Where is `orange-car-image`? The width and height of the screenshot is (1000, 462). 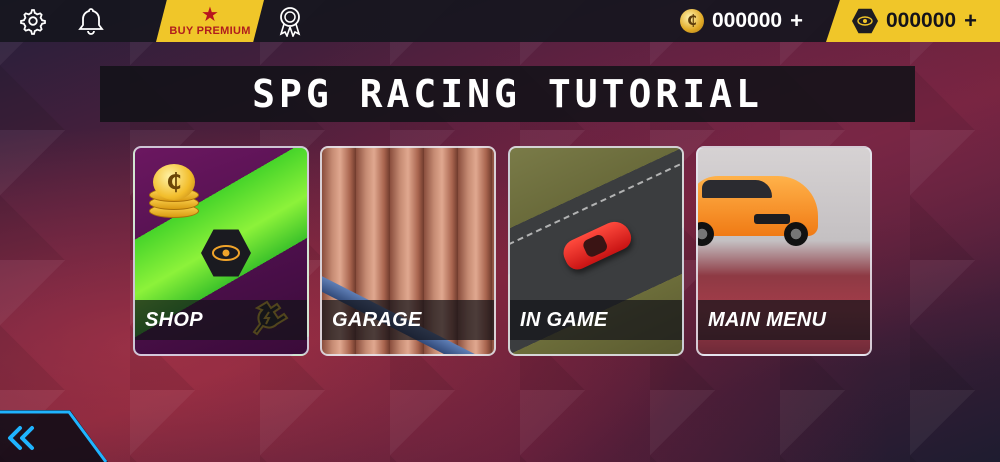 orange-car-image is located at coordinates (758, 211).